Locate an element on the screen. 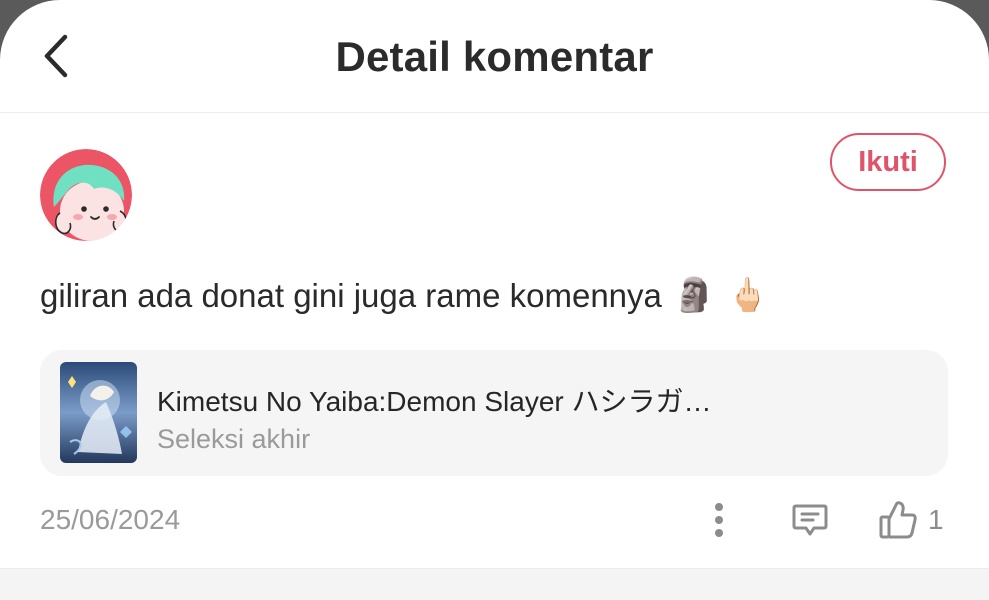 This screenshot has width=989, height=600. like-button: 1 is located at coordinates (911, 520).